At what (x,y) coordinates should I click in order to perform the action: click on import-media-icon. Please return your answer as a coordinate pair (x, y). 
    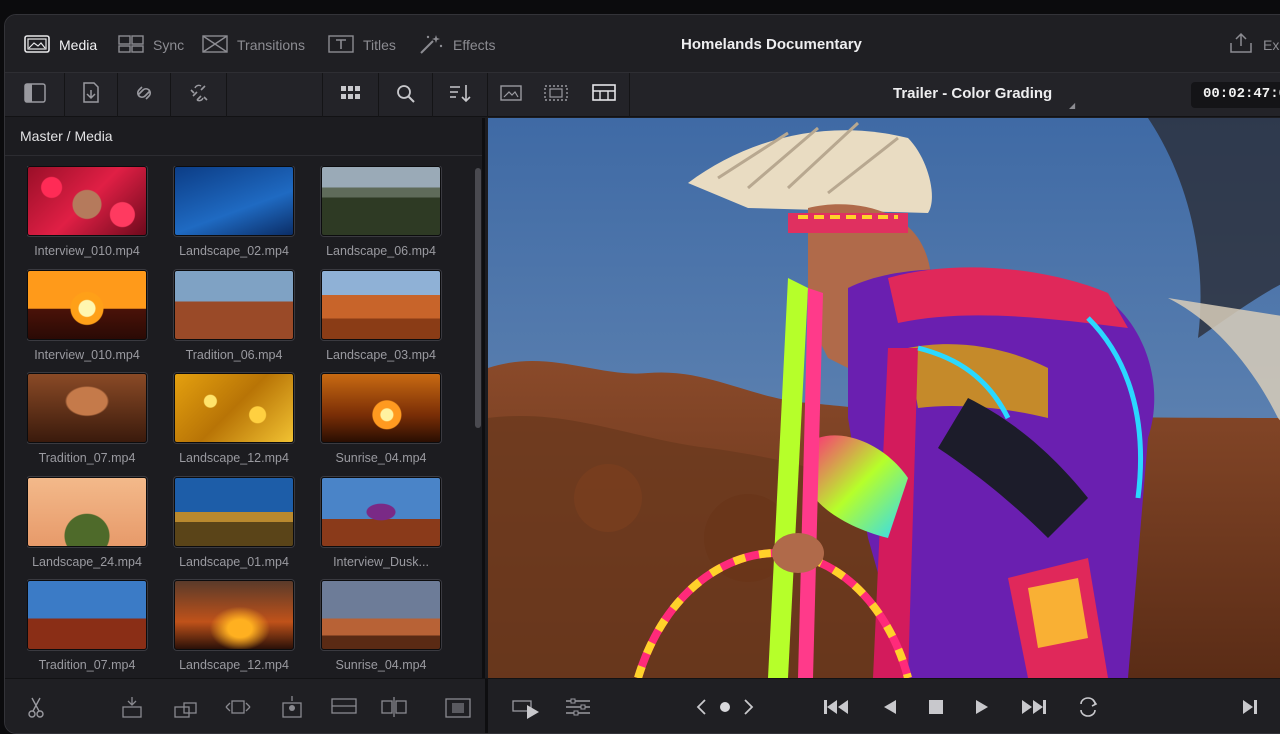
    Looking at the image, I should click on (91, 95).